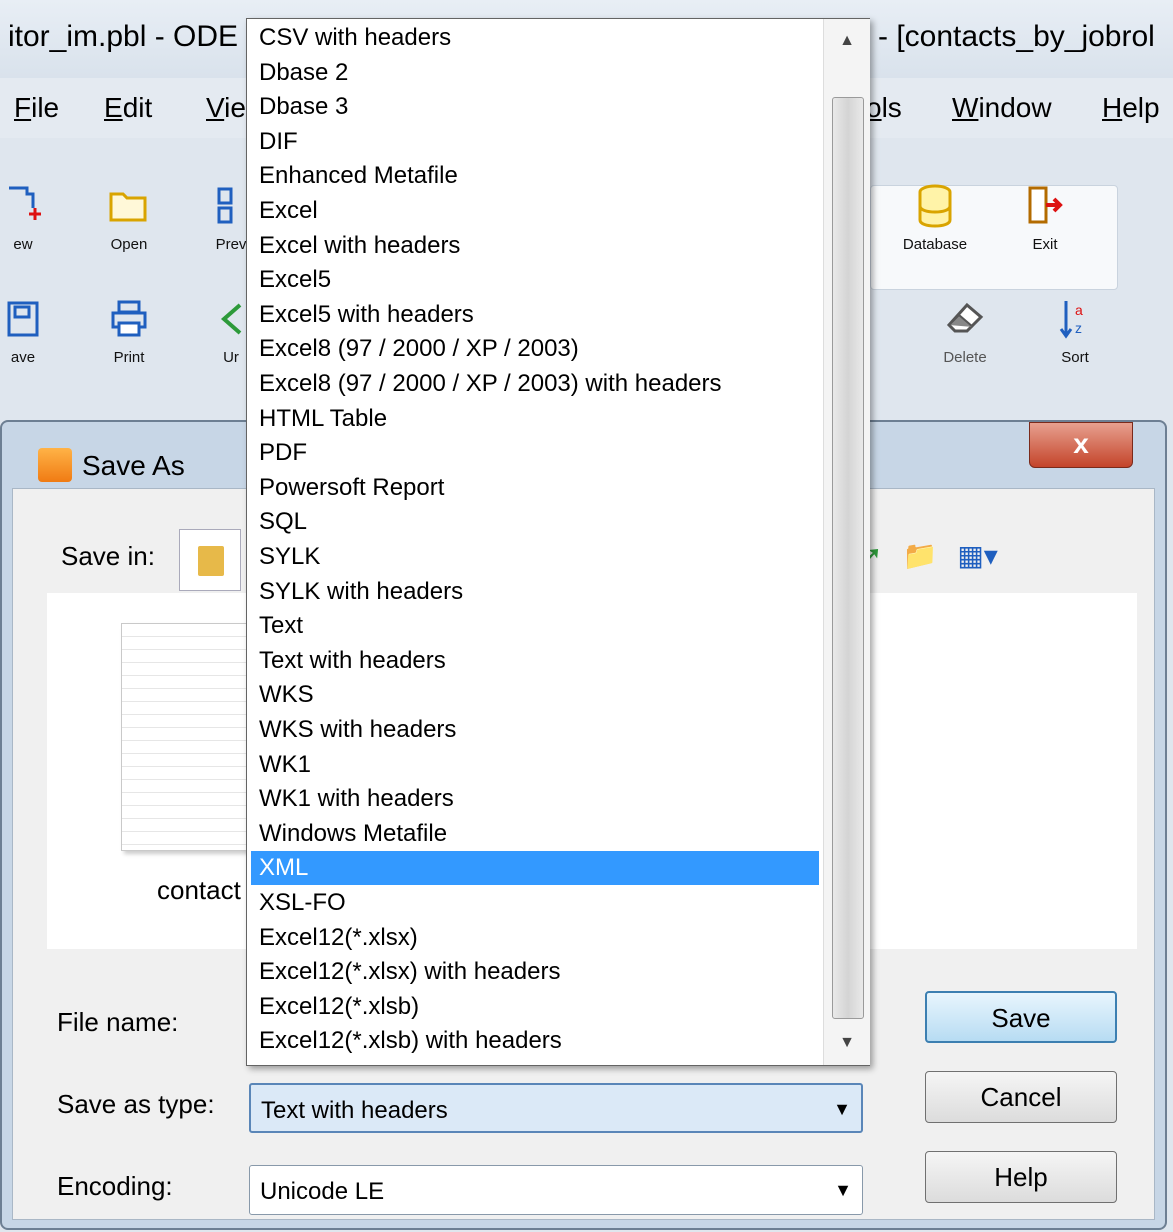 The height and width of the screenshot is (1232, 1173). I want to click on save-as-type-label: Save as type:, so click(136, 1104).